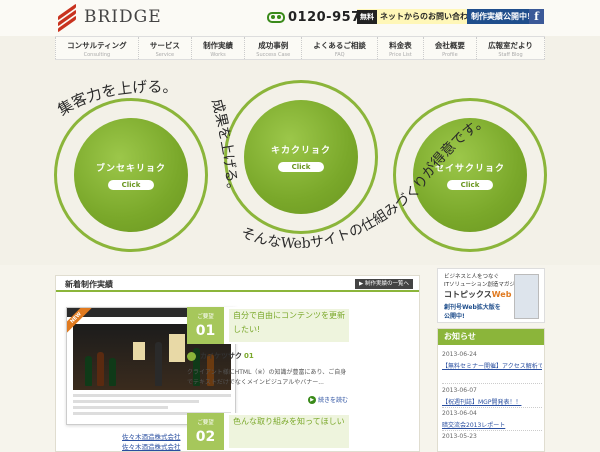 The image size is (600, 452). I want to click on banner-title: コトピックスWeb, so click(477, 294).